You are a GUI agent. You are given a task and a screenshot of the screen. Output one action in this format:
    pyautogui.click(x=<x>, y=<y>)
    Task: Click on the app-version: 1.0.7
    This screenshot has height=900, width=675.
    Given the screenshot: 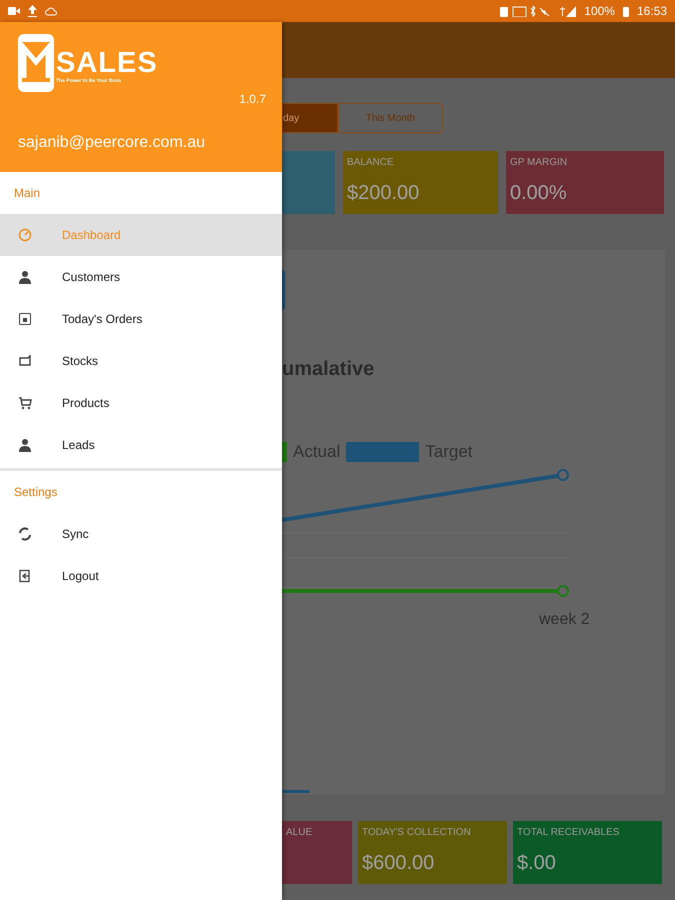 What is the action you would take?
    pyautogui.click(x=252, y=99)
    